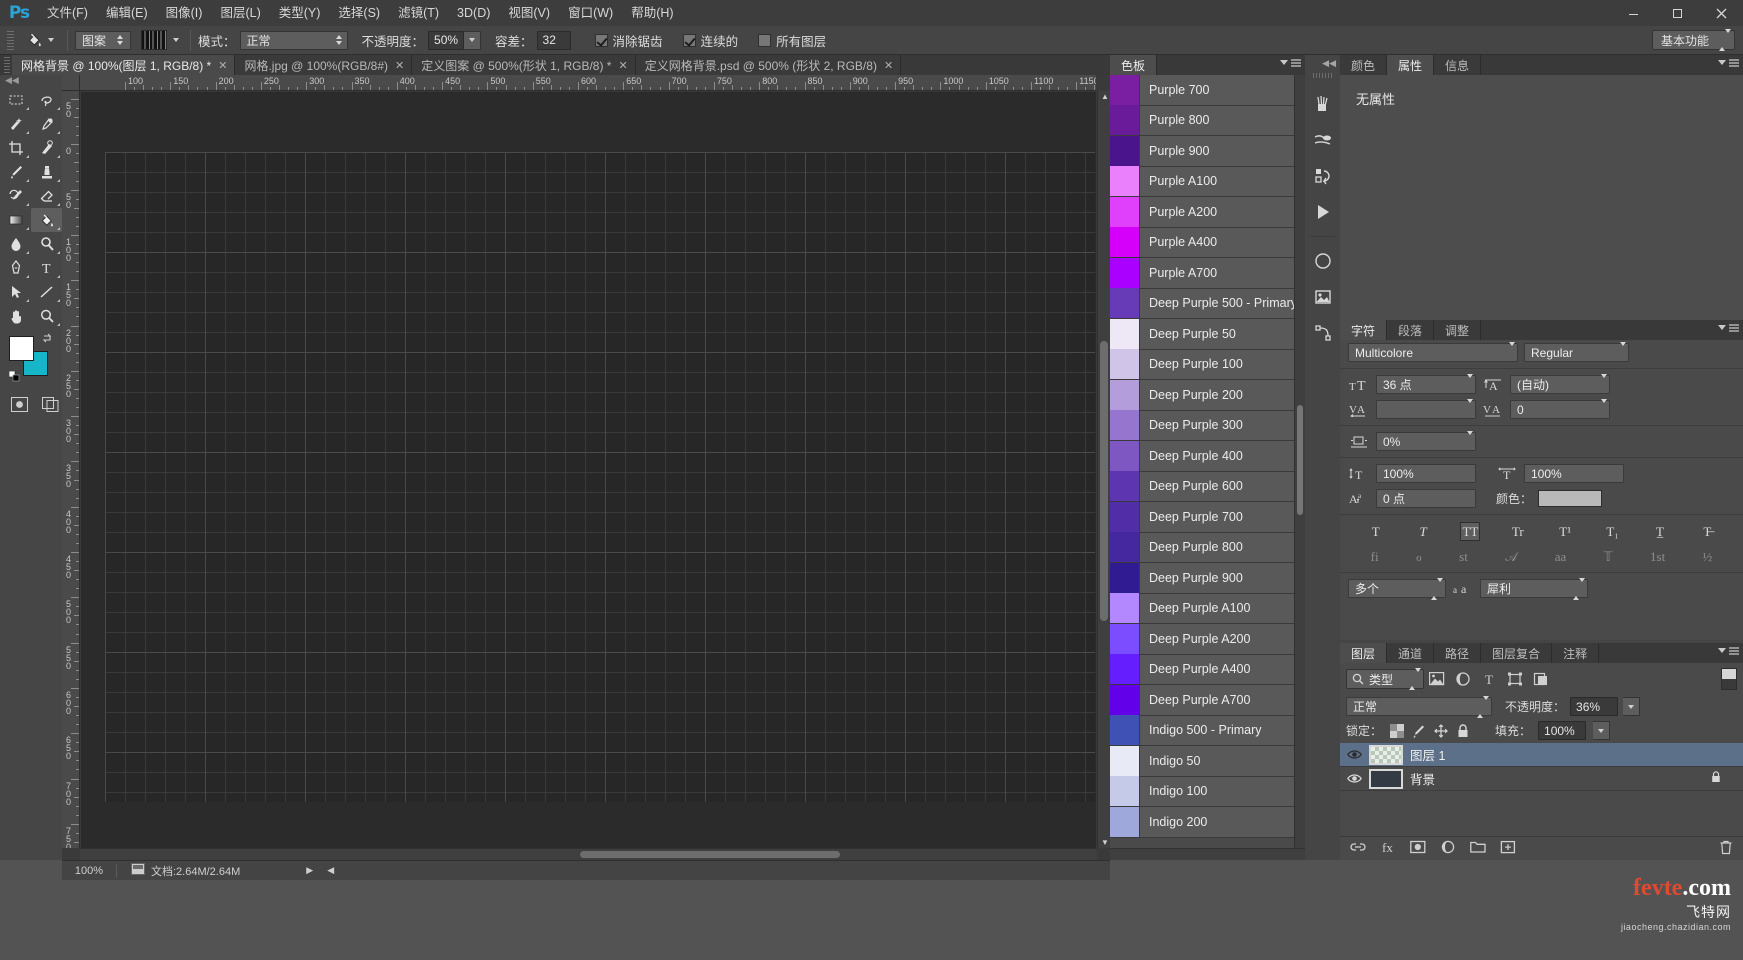 Image resolution: width=1743 pixels, height=960 pixels. What do you see at coordinates (1105, 842) in the screenshot?
I see `scroll-down-icon: ▼` at bounding box center [1105, 842].